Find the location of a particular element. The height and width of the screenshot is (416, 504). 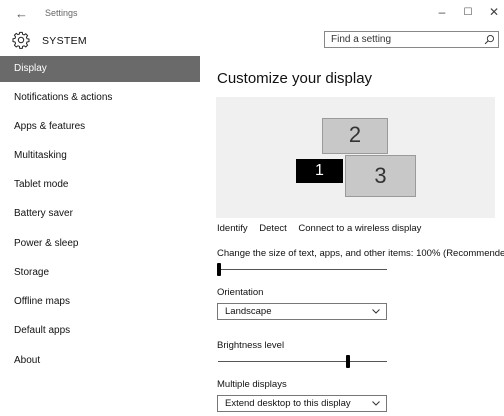

multiple-displays-value: Extend desktop to this display is located at coordinates (288, 403).